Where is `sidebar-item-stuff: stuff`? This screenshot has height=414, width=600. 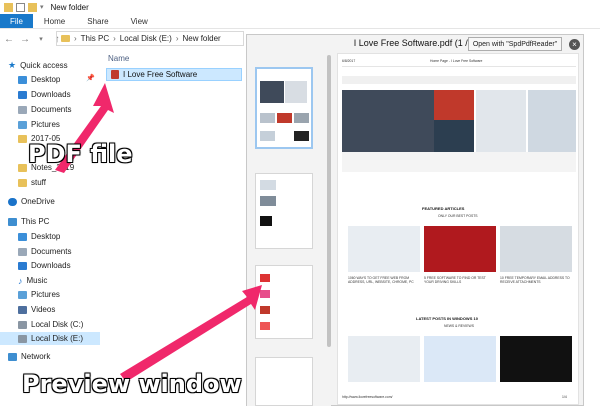
sidebar-item-stuff: stuff is located at coordinates (32, 182).